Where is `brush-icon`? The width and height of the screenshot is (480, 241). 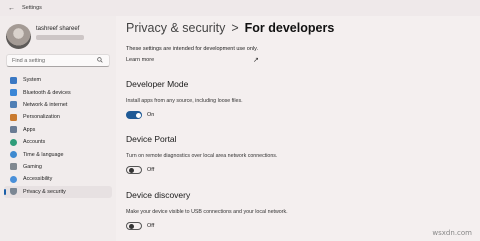
brush-icon is located at coordinates (13, 117).